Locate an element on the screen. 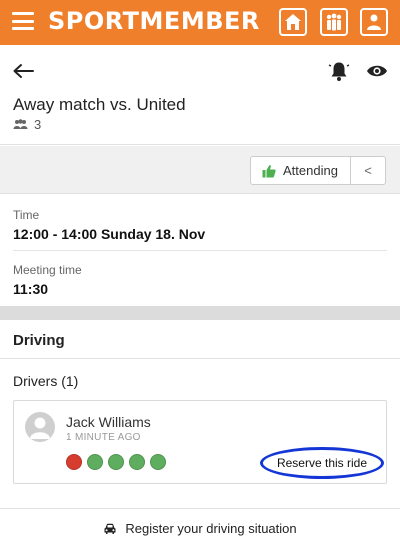 The height and width of the screenshot is (548, 400). time-label: Time is located at coordinates (26, 215).